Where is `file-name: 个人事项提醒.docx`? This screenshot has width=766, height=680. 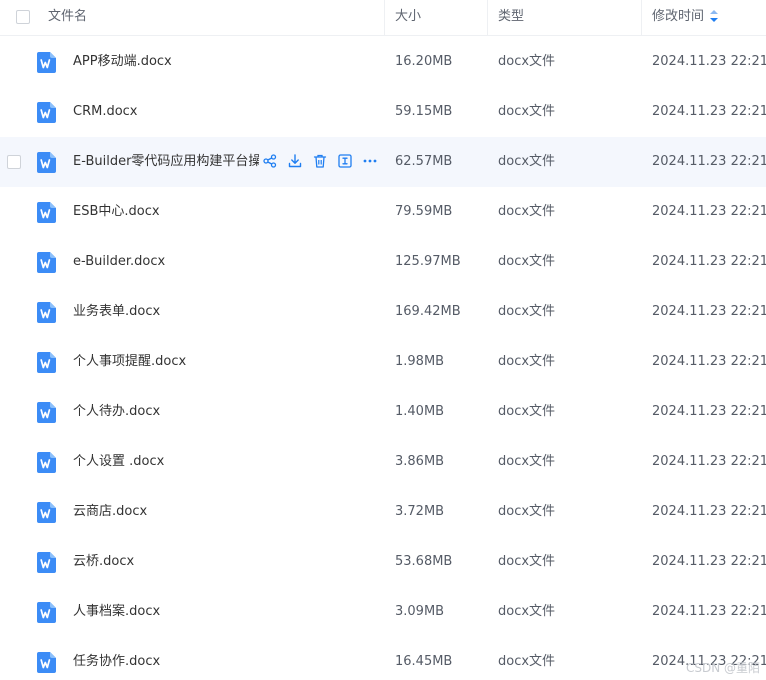
file-name: 个人事项提醒.docx is located at coordinates (129, 362).